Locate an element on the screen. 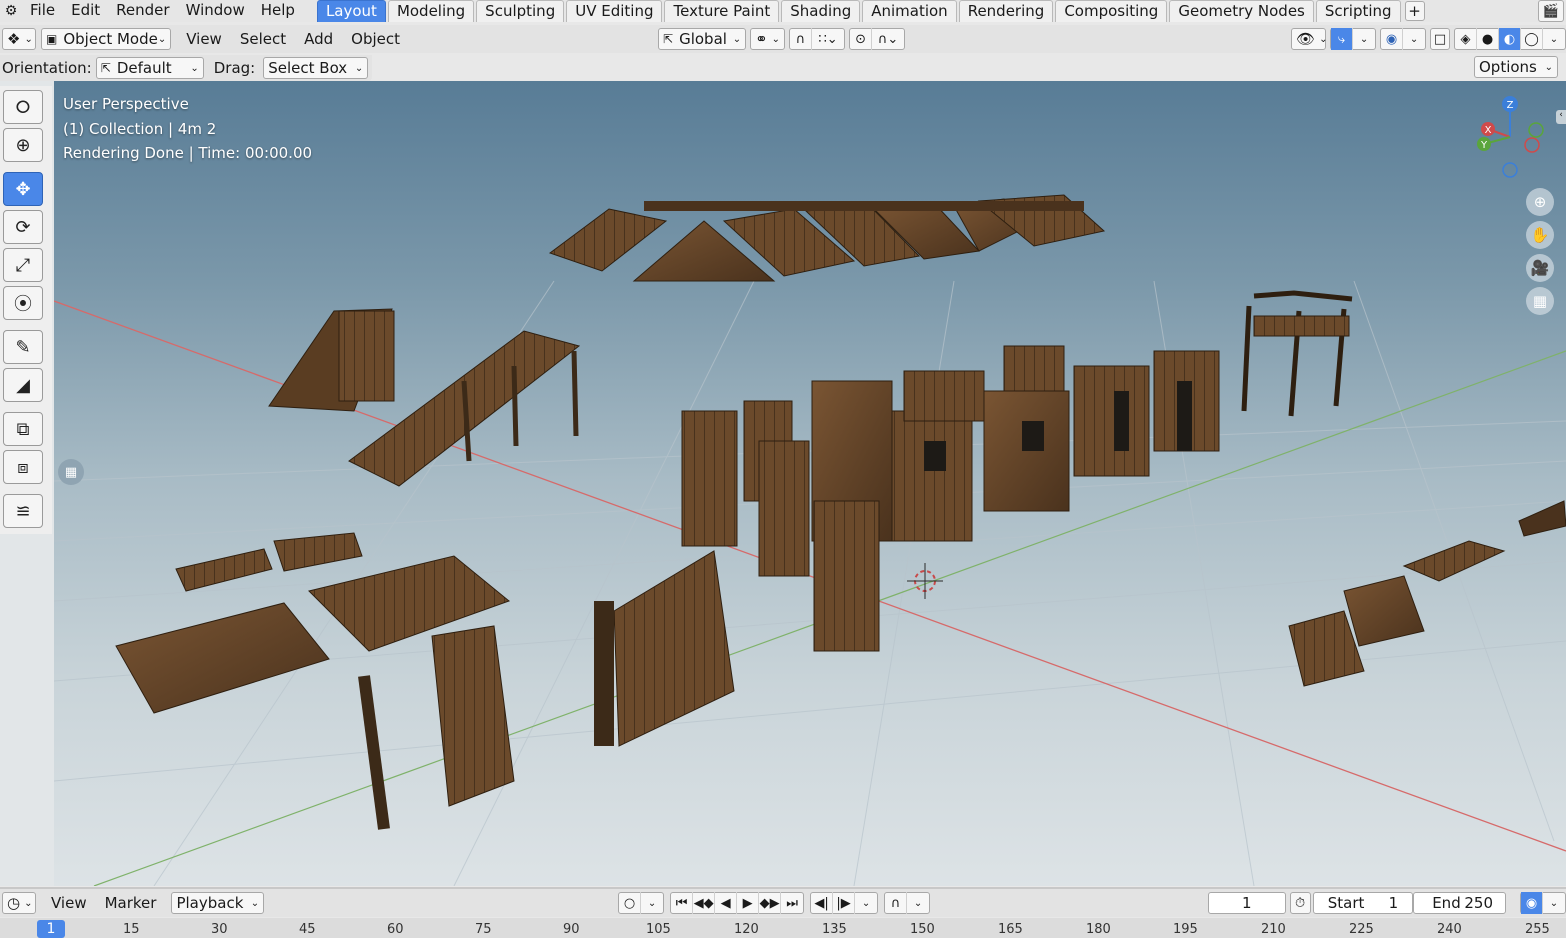 The image size is (1566, 938). start-frame-field: Start 1 is located at coordinates (1363, 903).